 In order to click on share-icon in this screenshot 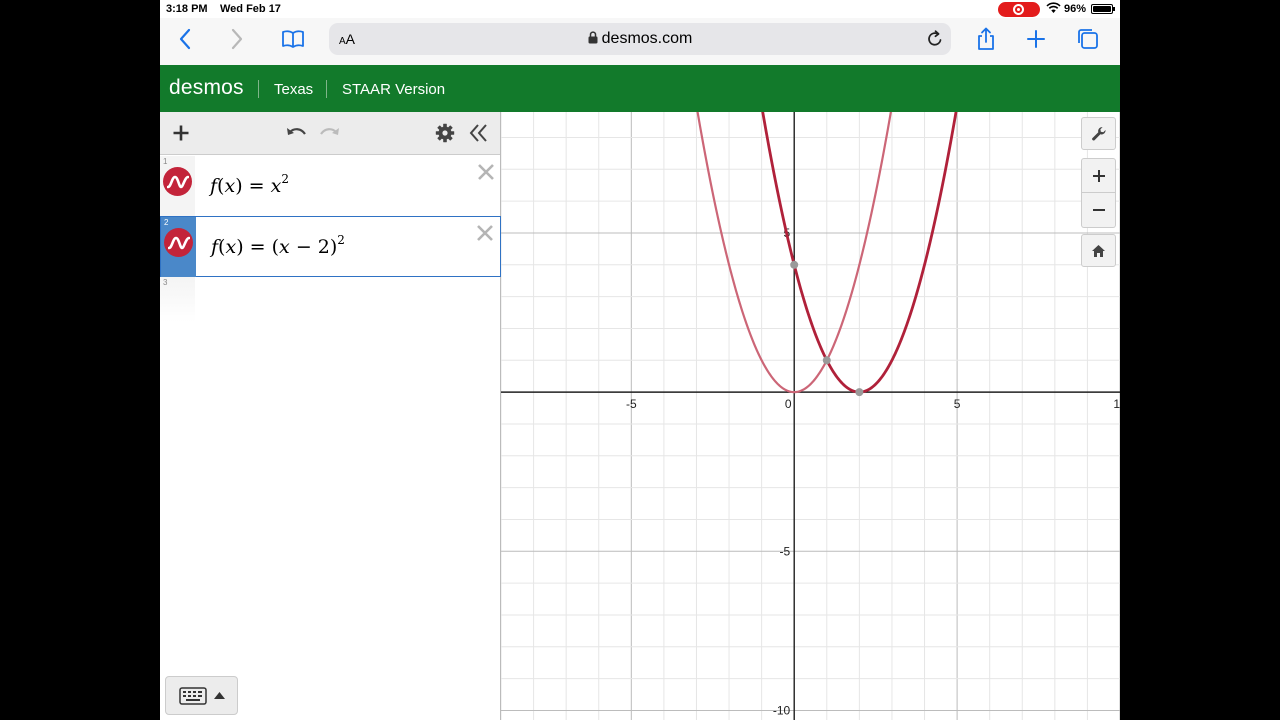, I will do `click(986, 38)`.